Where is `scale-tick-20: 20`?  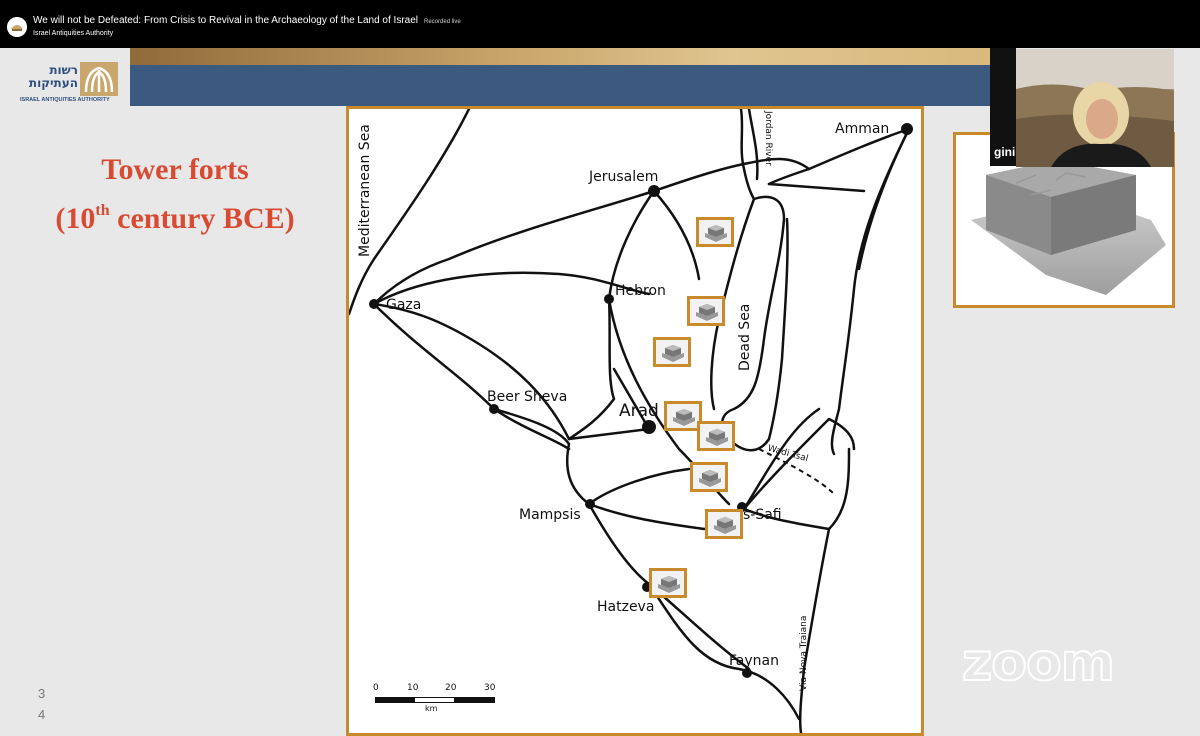
scale-tick-20: 20 is located at coordinates (451, 688).